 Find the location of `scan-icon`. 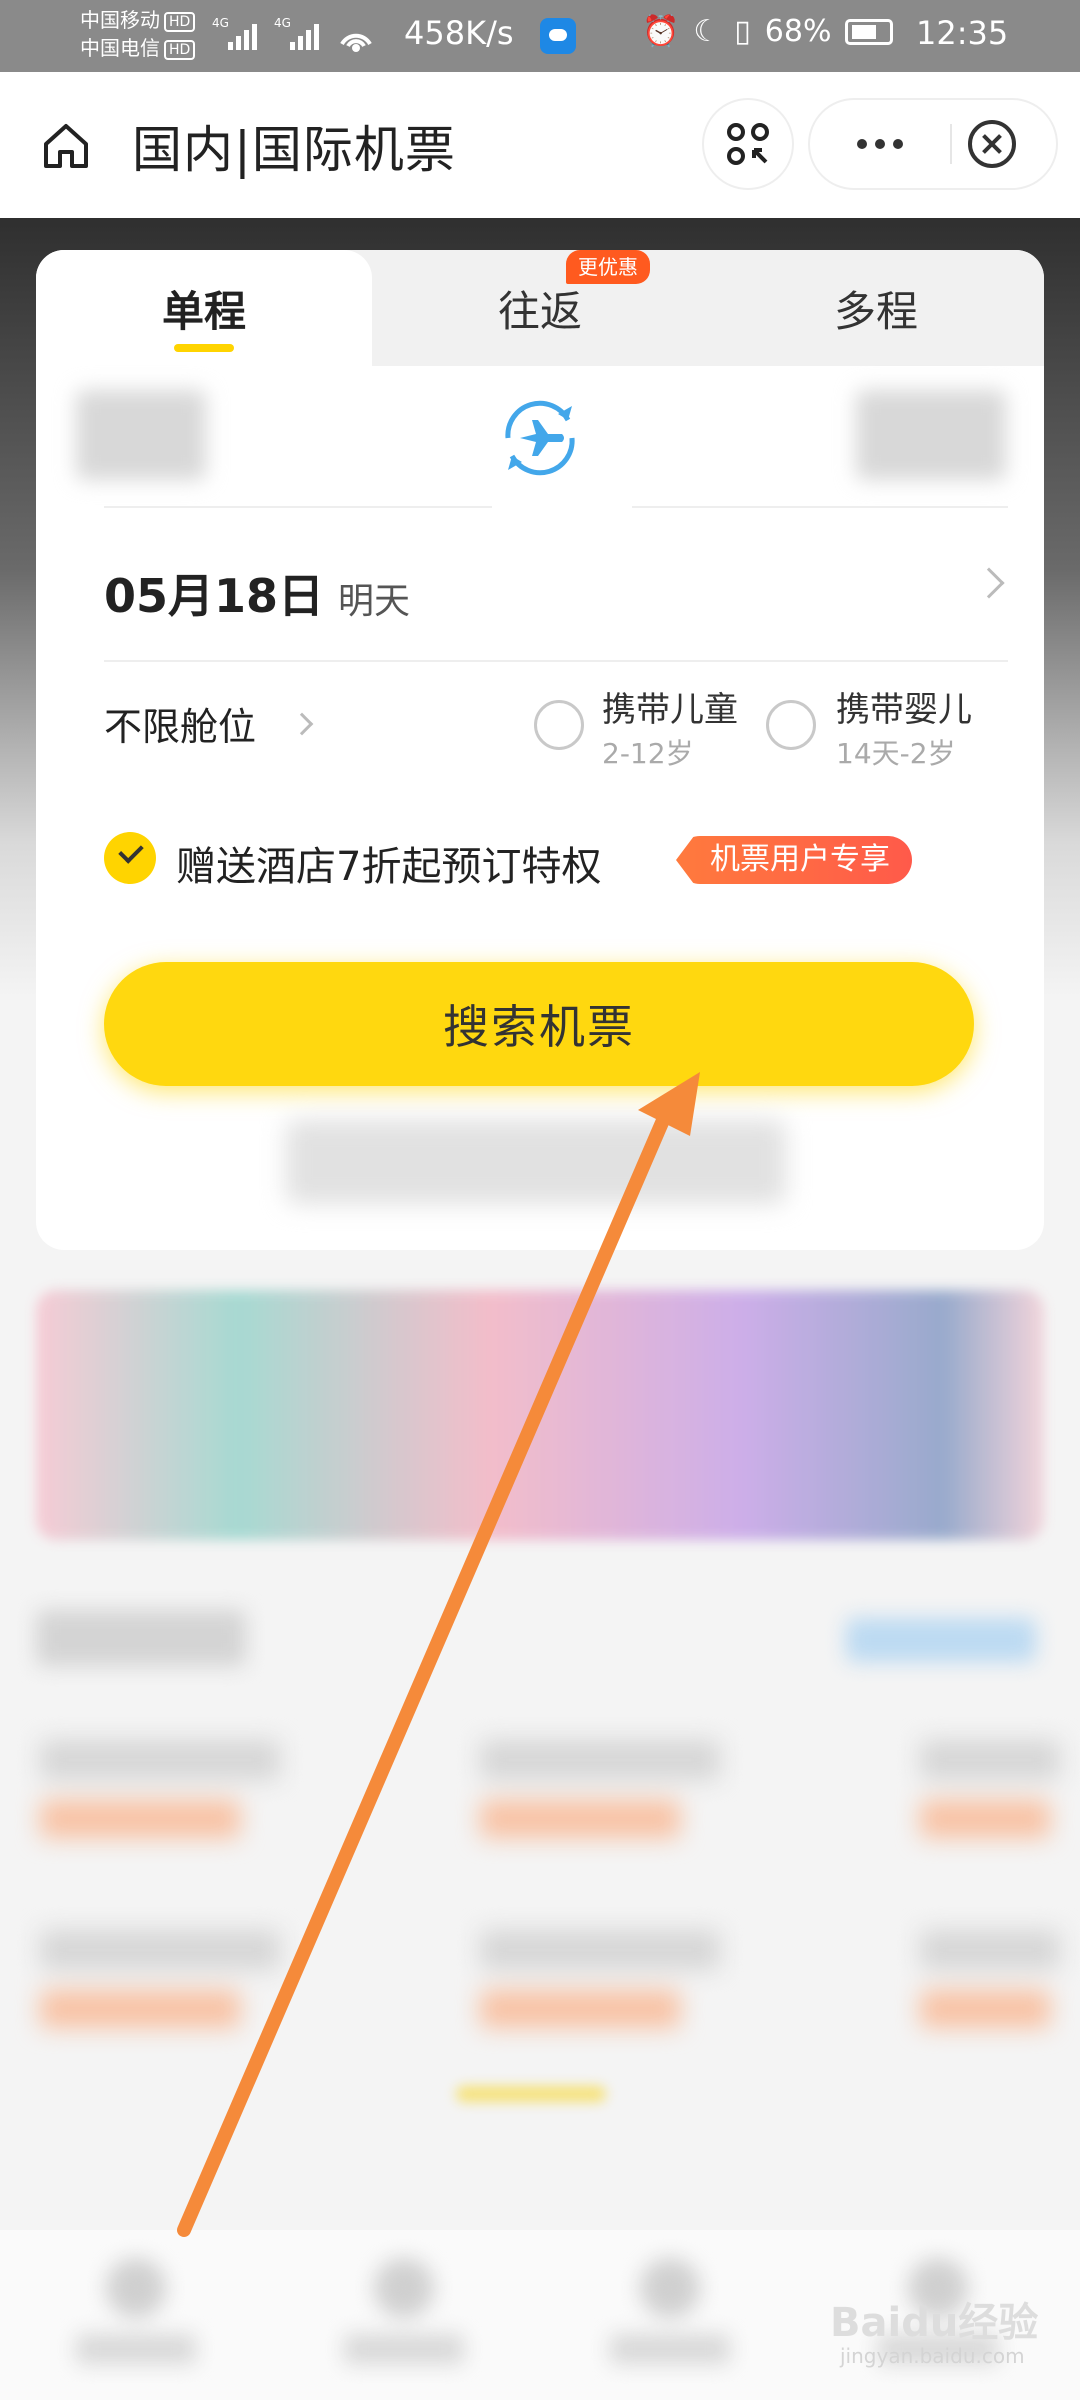

scan-icon is located at coordinates (748, 144).